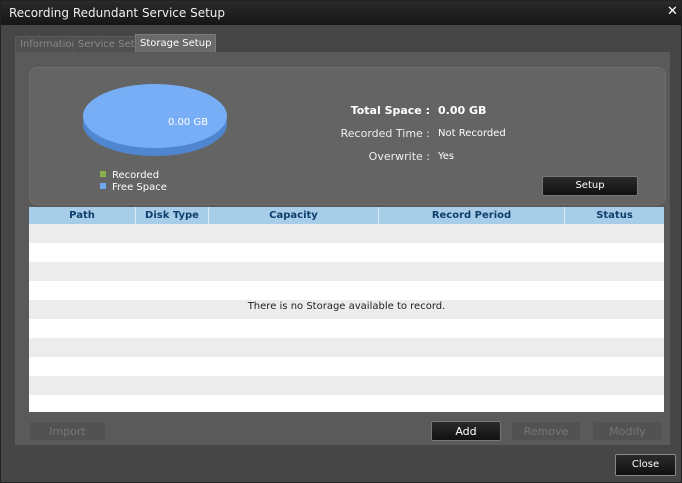  Describe the element at coordinates (627, 431) in the screenshot. I see `modify-button: Modify` at that location.